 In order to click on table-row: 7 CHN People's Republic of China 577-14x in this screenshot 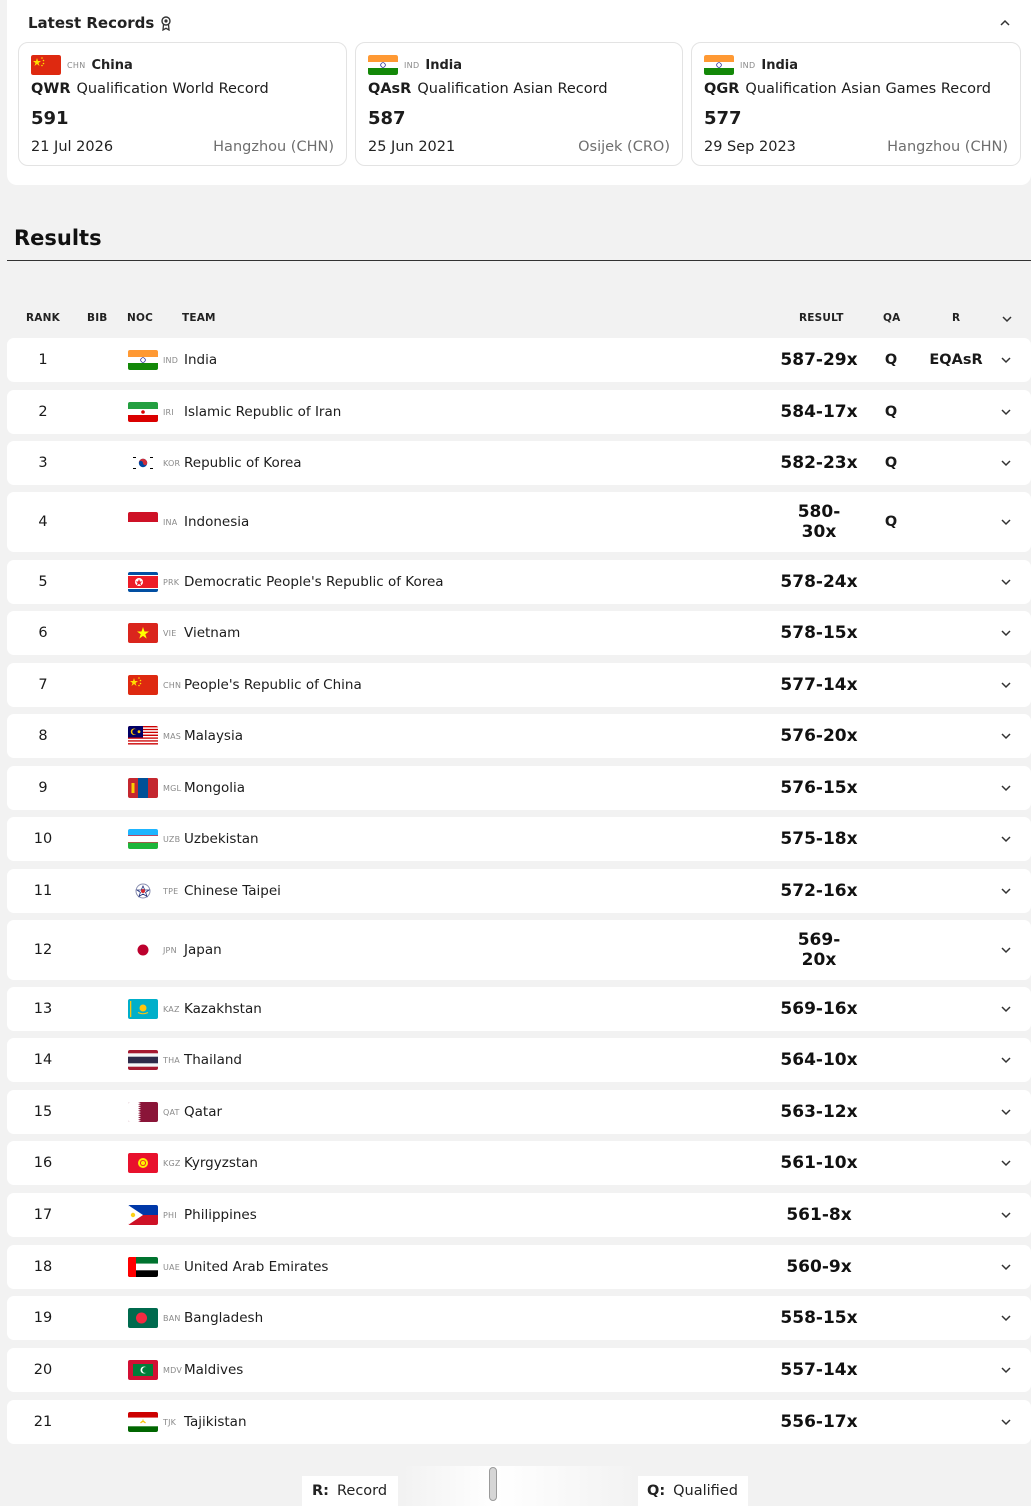, I will do `click(519, 685)`.